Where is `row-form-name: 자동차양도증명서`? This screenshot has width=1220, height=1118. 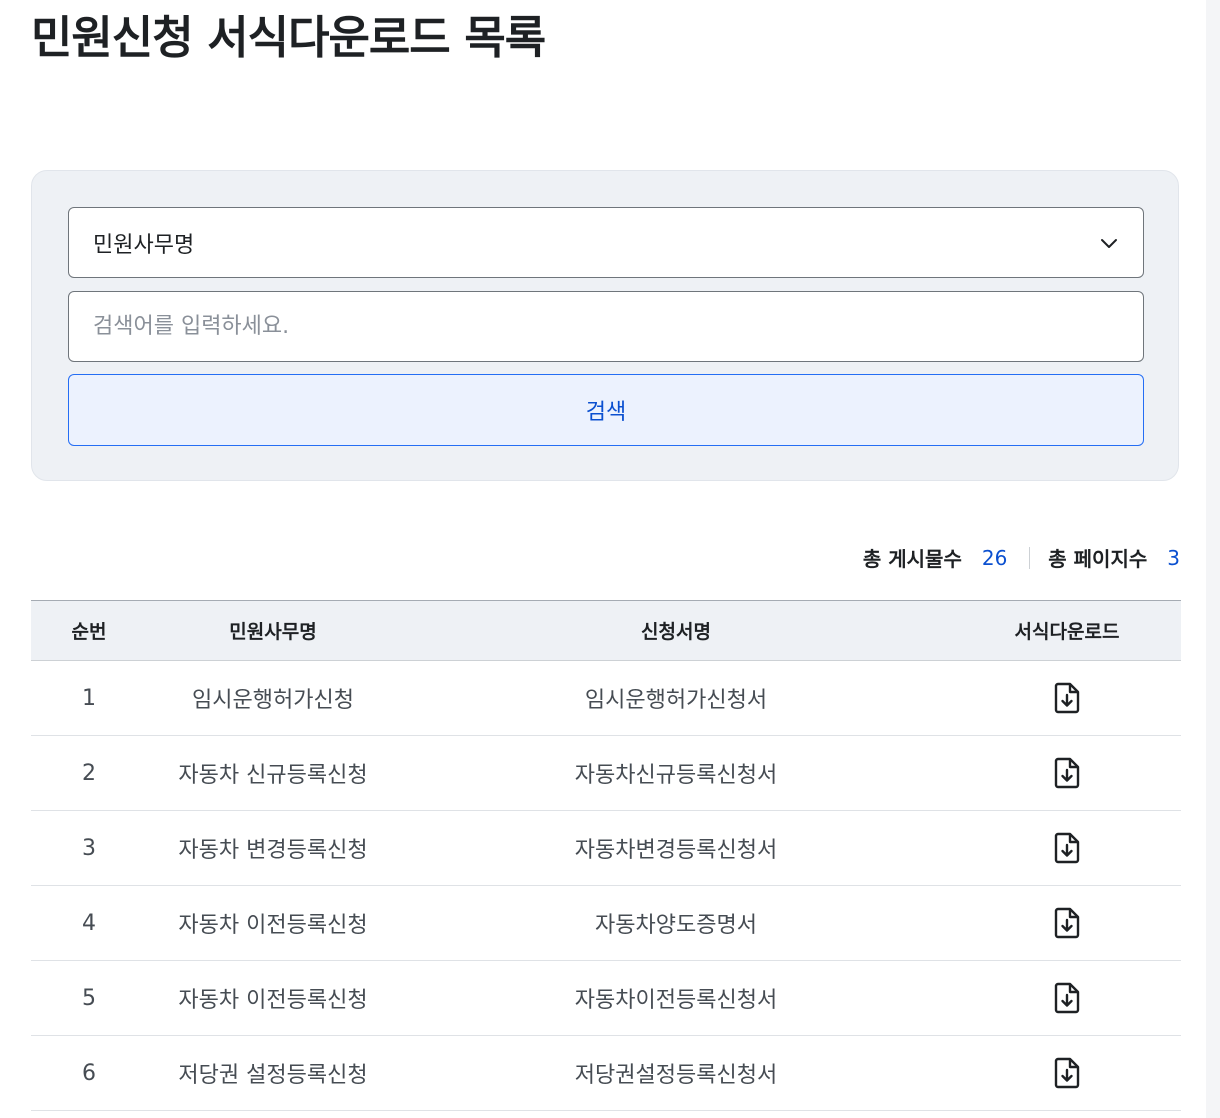 row-form-name: 자동차양도증명서 is located at coordinates (676, 923).